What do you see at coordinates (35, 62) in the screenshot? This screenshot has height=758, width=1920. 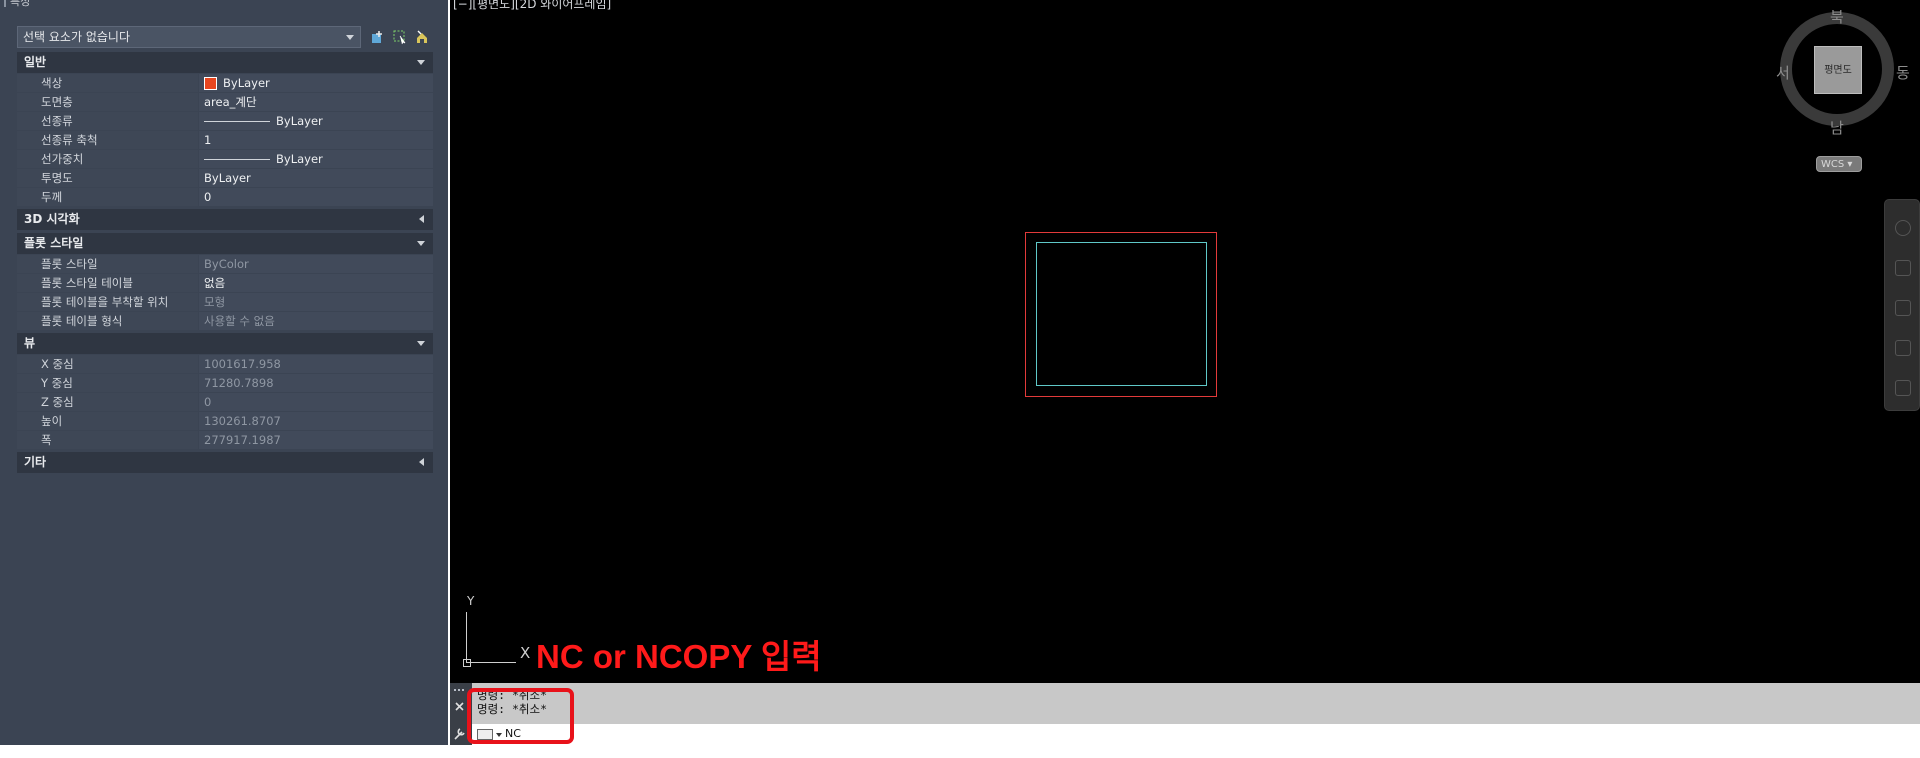 I see `section-general-label: 일반` at bounding box center [35, 62].